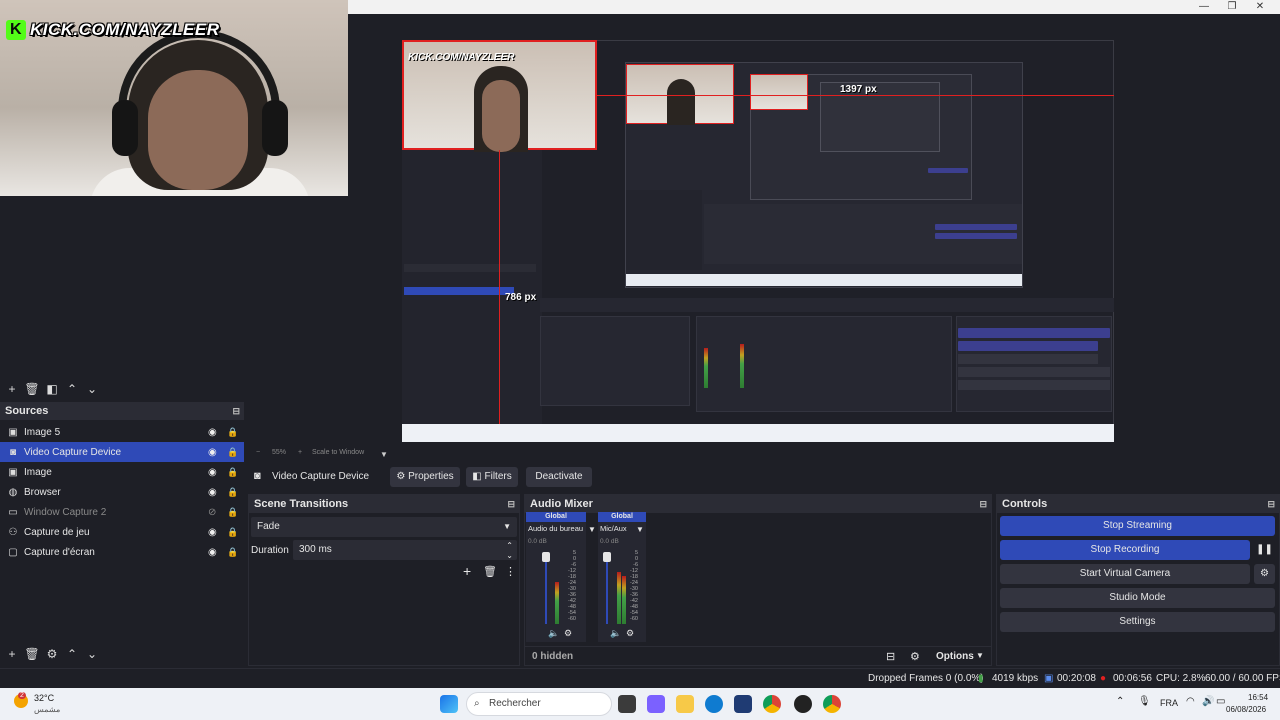 The width and height of the screenshot is (1280, 720). I want to click on more-options-icon: ⋮, so click(510, 571).